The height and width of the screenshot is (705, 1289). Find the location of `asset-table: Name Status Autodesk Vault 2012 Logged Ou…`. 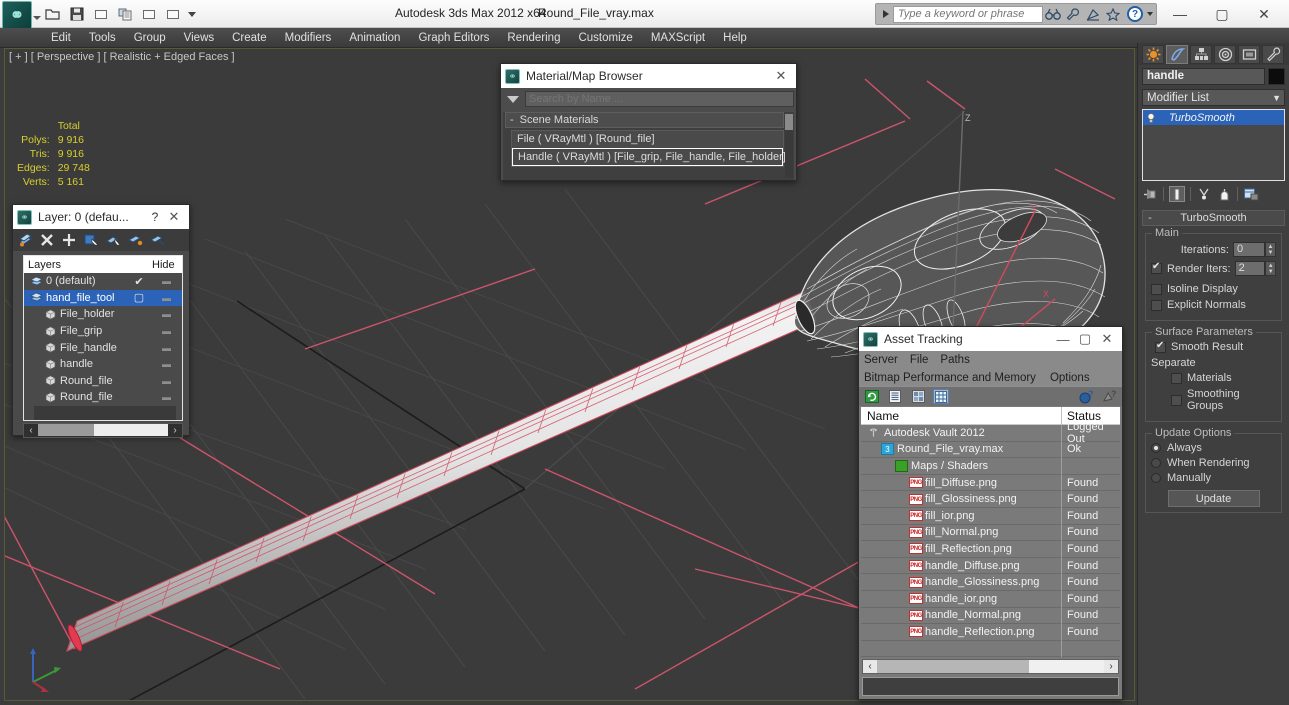

asset-table: Name Status Autodesk Vault 2012 Logged Ou… is located at coordinates (990, 532).